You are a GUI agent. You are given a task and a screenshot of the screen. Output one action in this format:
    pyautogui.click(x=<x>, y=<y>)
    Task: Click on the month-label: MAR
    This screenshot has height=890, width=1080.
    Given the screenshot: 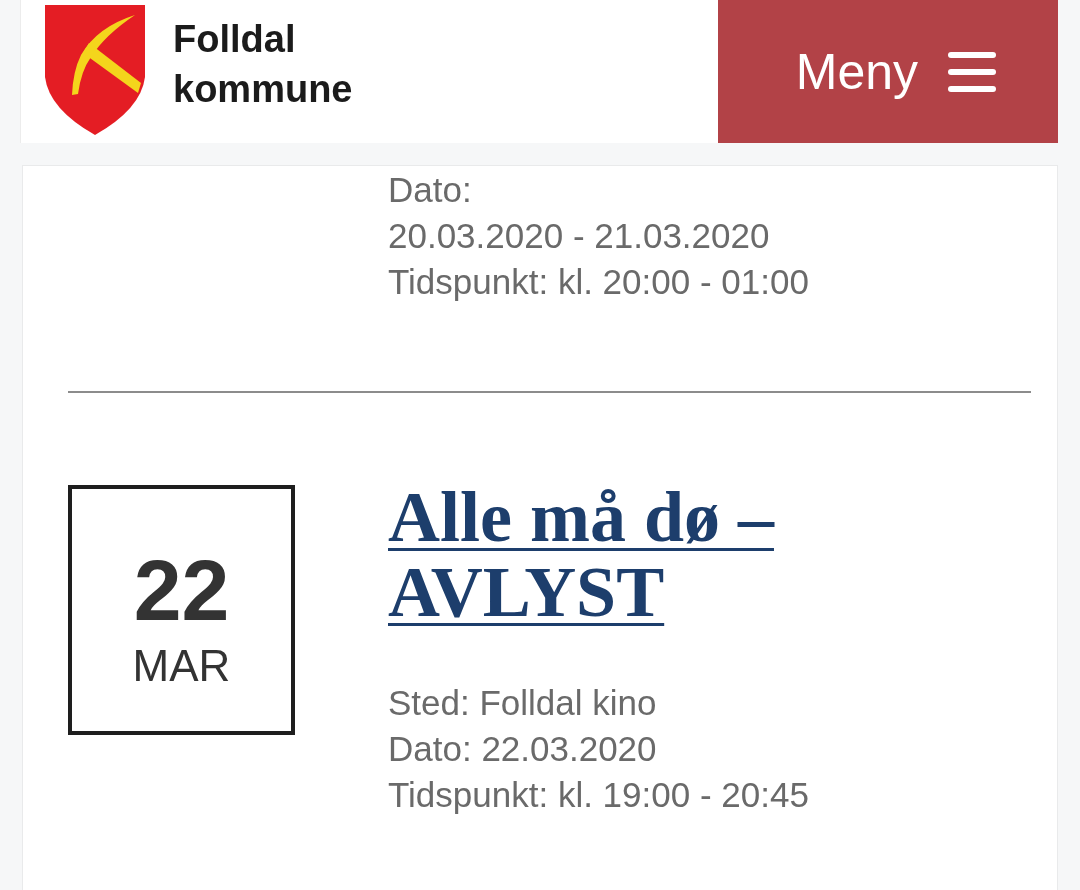 What is the action you would take?
    pyautogui.click(x=181, y=666)
    